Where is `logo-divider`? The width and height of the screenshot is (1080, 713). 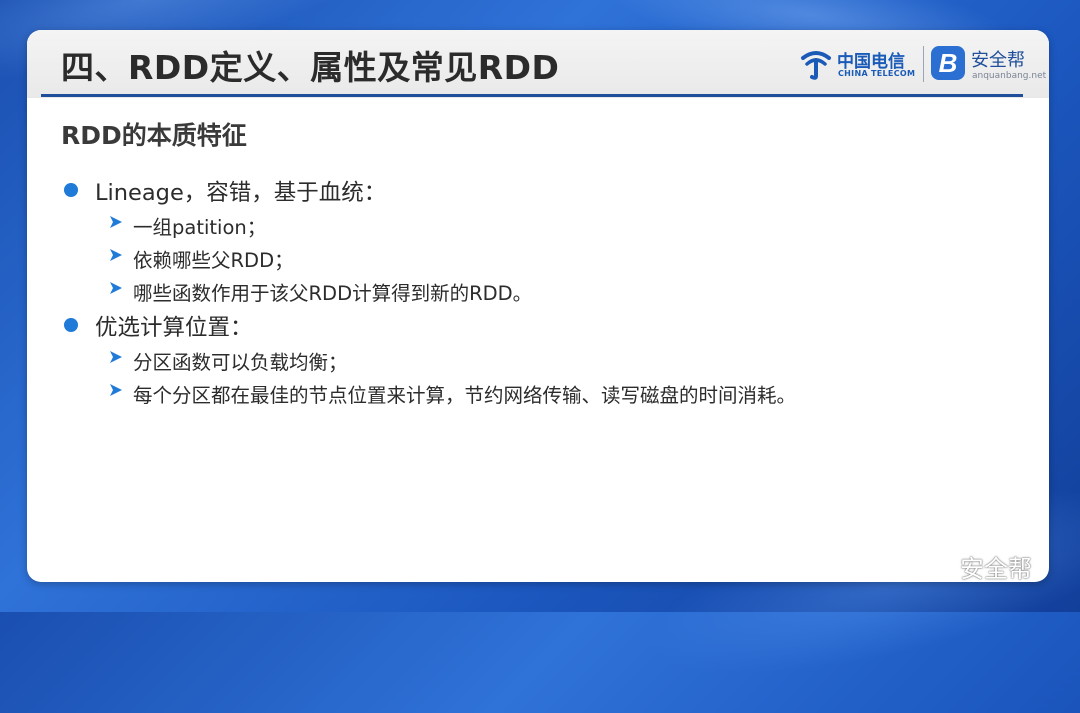 logo-divider is located at coordinates (923, 64).